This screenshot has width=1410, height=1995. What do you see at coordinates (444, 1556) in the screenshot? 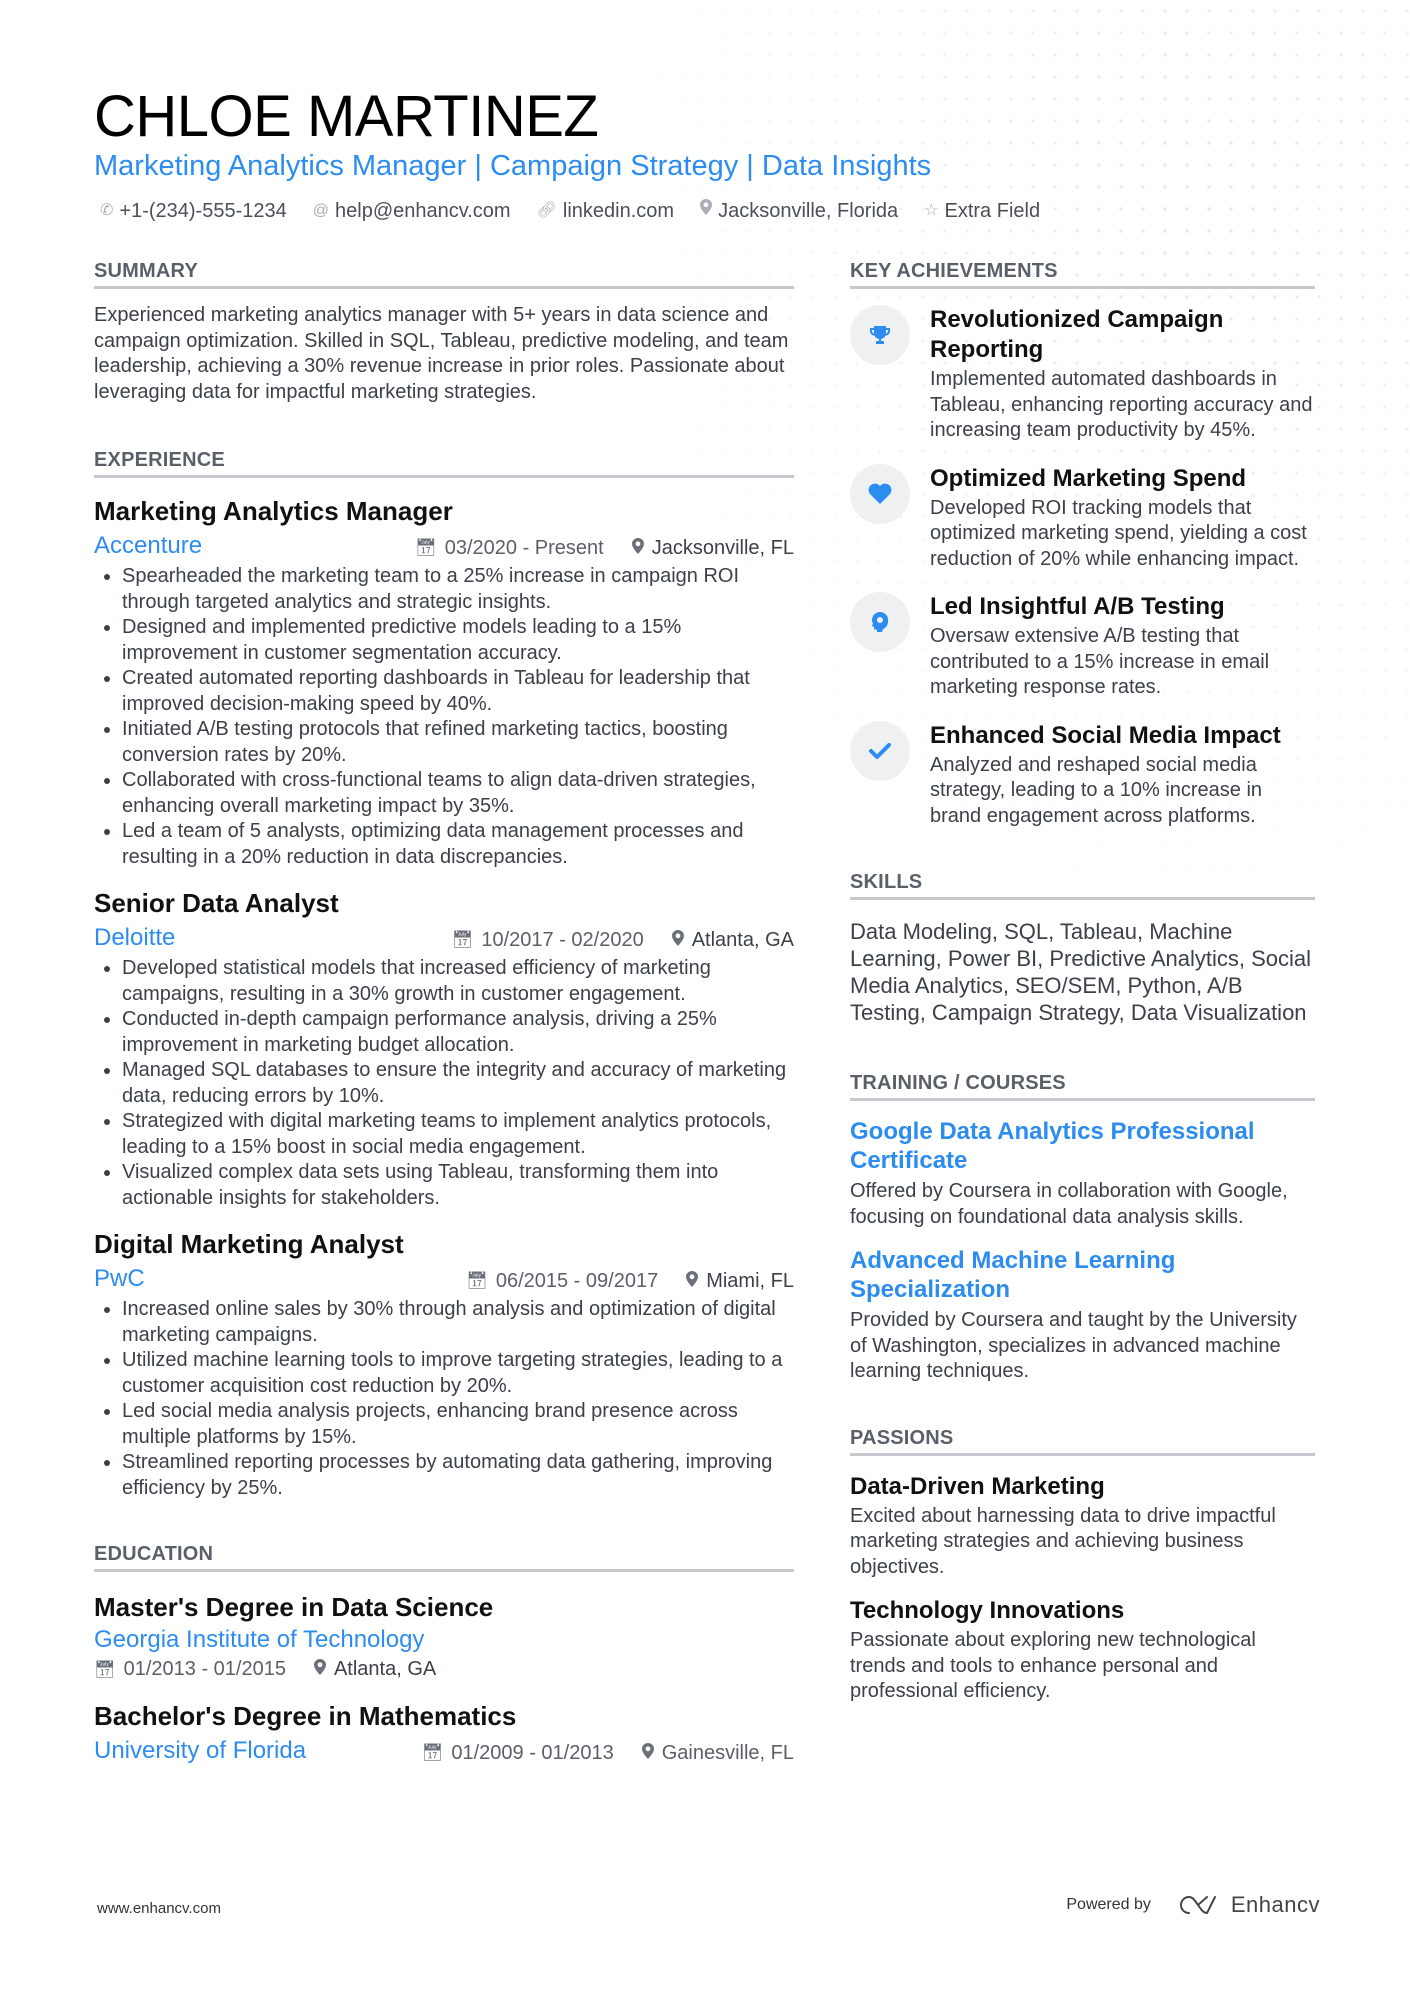
I see `section-title-education: EDUCATION` at bounding box center [444, 1556].